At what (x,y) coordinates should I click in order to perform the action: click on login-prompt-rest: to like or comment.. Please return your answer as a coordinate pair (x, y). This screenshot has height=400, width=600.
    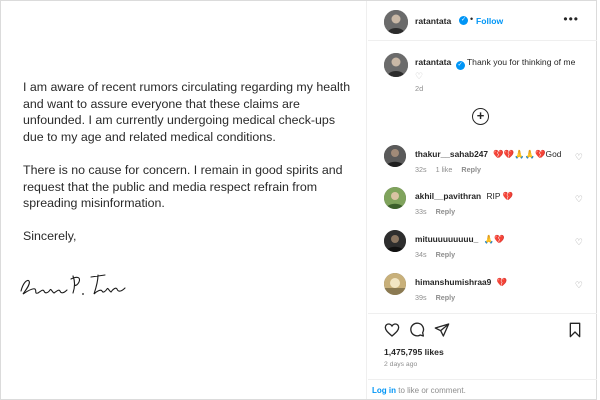
    Looking at the image, I should click on (431, 390).